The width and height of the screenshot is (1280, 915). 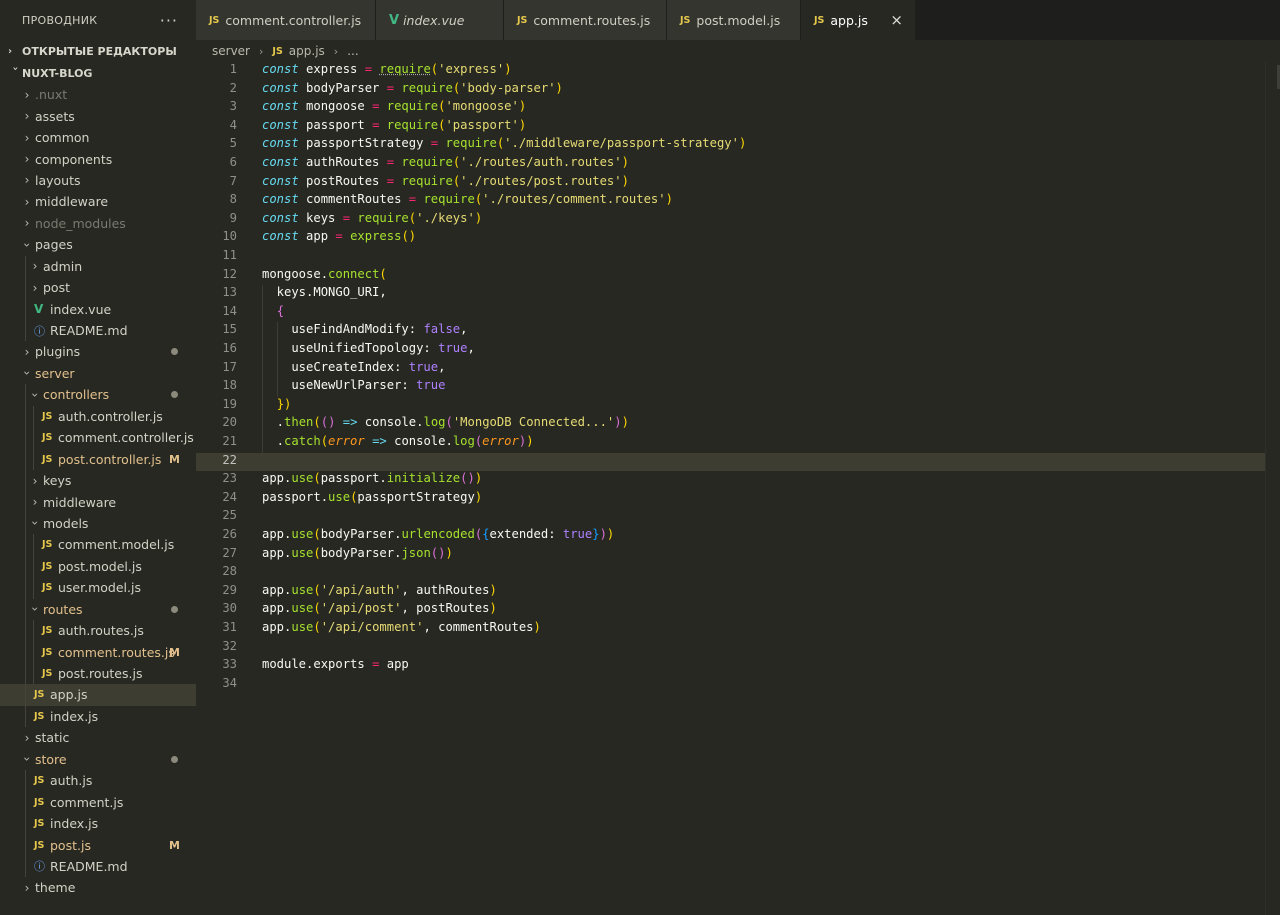 I want to click on code-line: 3 const mongoose = require('mongoose'), so click(x=738, y=108).